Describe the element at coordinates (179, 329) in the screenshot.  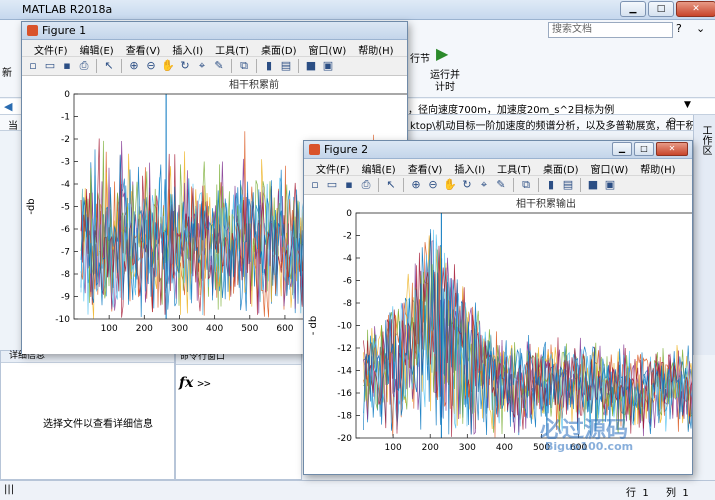
I see `x-tick-label: 300` at that location.